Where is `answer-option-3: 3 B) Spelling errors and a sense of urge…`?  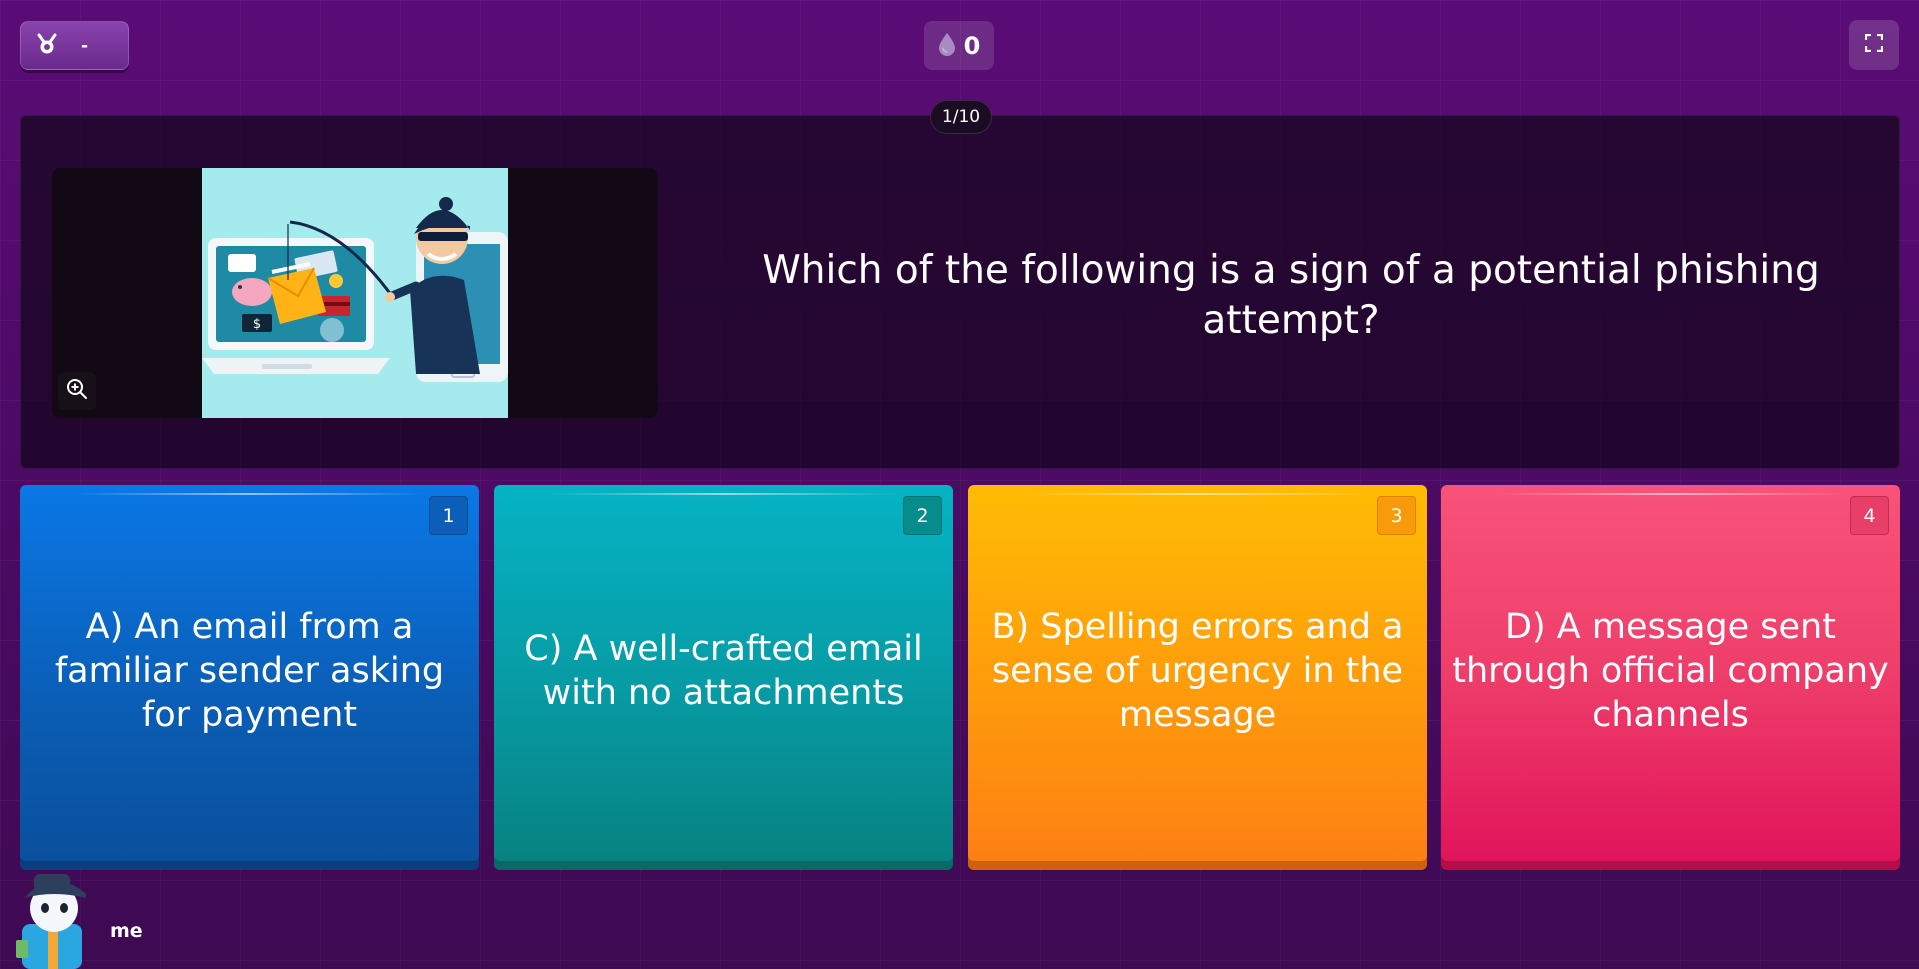 answer-option-3: 3 B) Spelling errors and a sense of urge… is located at coordinates (1197, 677).